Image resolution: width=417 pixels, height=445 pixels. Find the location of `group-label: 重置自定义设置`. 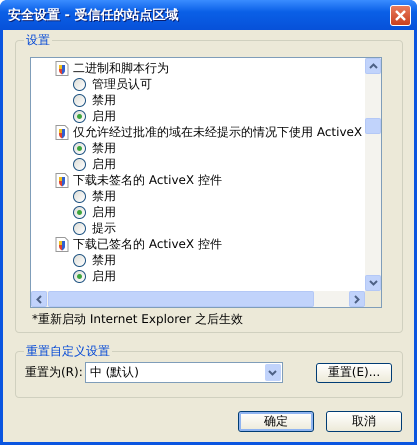

group-label: 重置自定义设置 is located at coordinates (68, 351).